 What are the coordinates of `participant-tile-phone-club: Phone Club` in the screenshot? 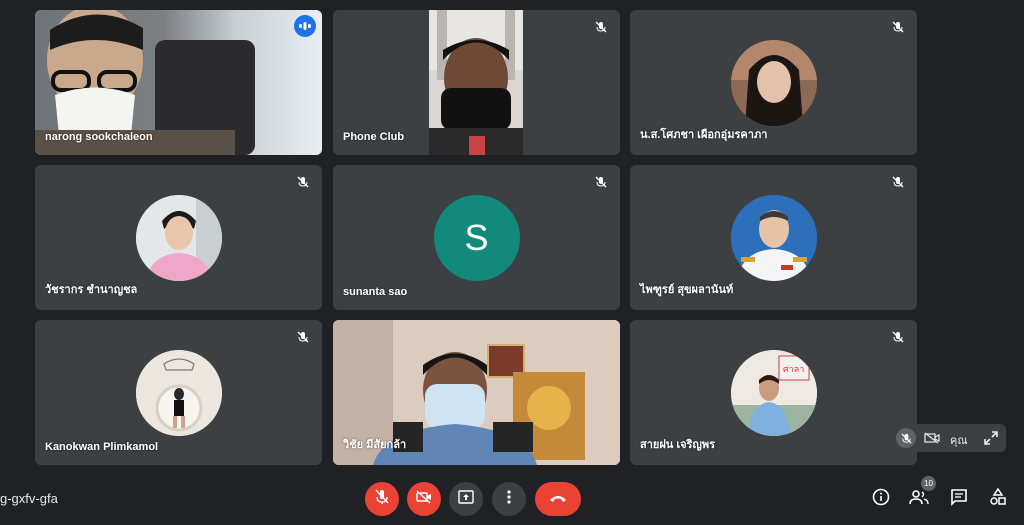 It's located at (476, 82).